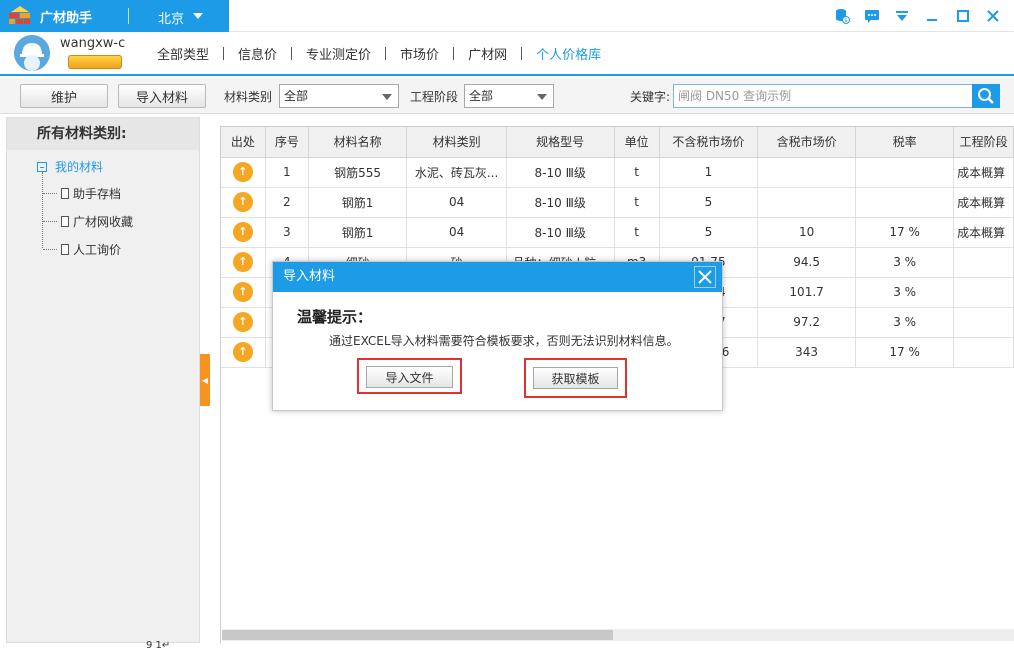 The image size is (1014, 650). What do you see at coordinates (807, 322) in the screenshot?
I see `price-incl-tax-cell: 97.2` at bounding box center [807, 322].